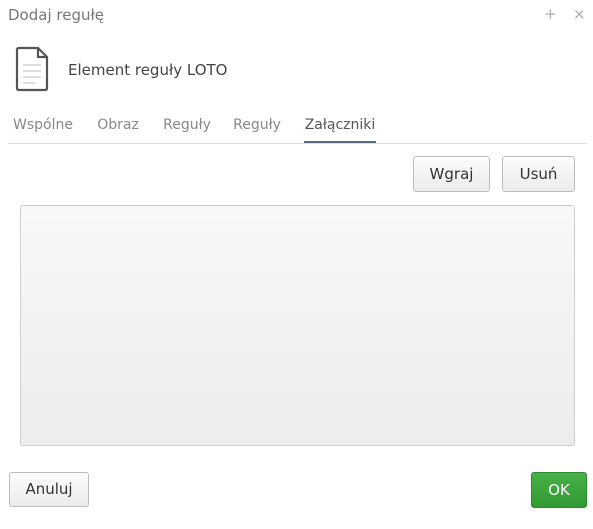 The width and height of the screenshot is (593, 529). Describe the element at coordinates (538, 174) in the screenshot. I see `delete-button: Usuń` at that location.